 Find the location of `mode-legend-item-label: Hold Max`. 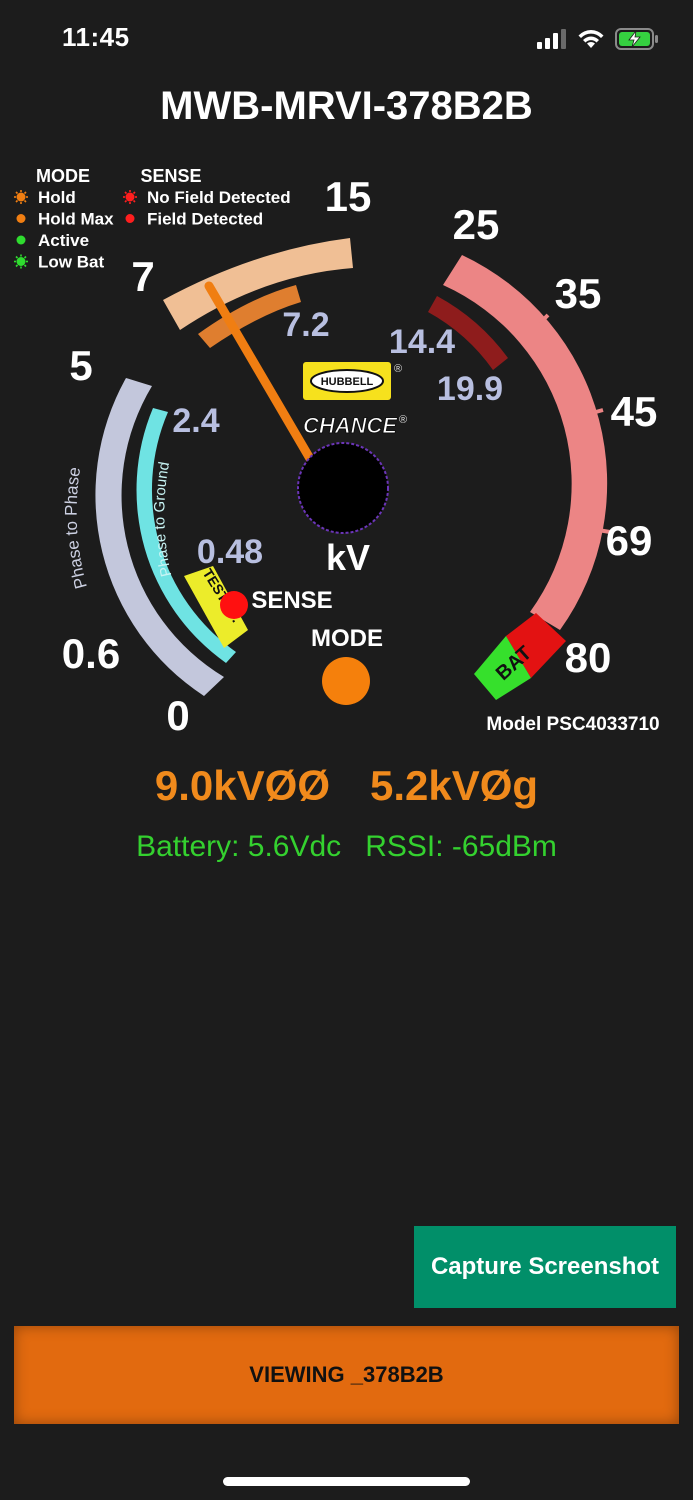

mode-legend-item-label: Hold Max is located at coordinates (76, 219).